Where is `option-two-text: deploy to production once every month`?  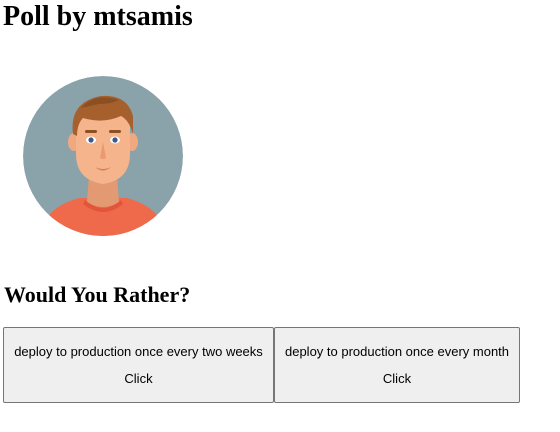
option-two-text: deploy to production once every month is located at coordinates (397, 351).